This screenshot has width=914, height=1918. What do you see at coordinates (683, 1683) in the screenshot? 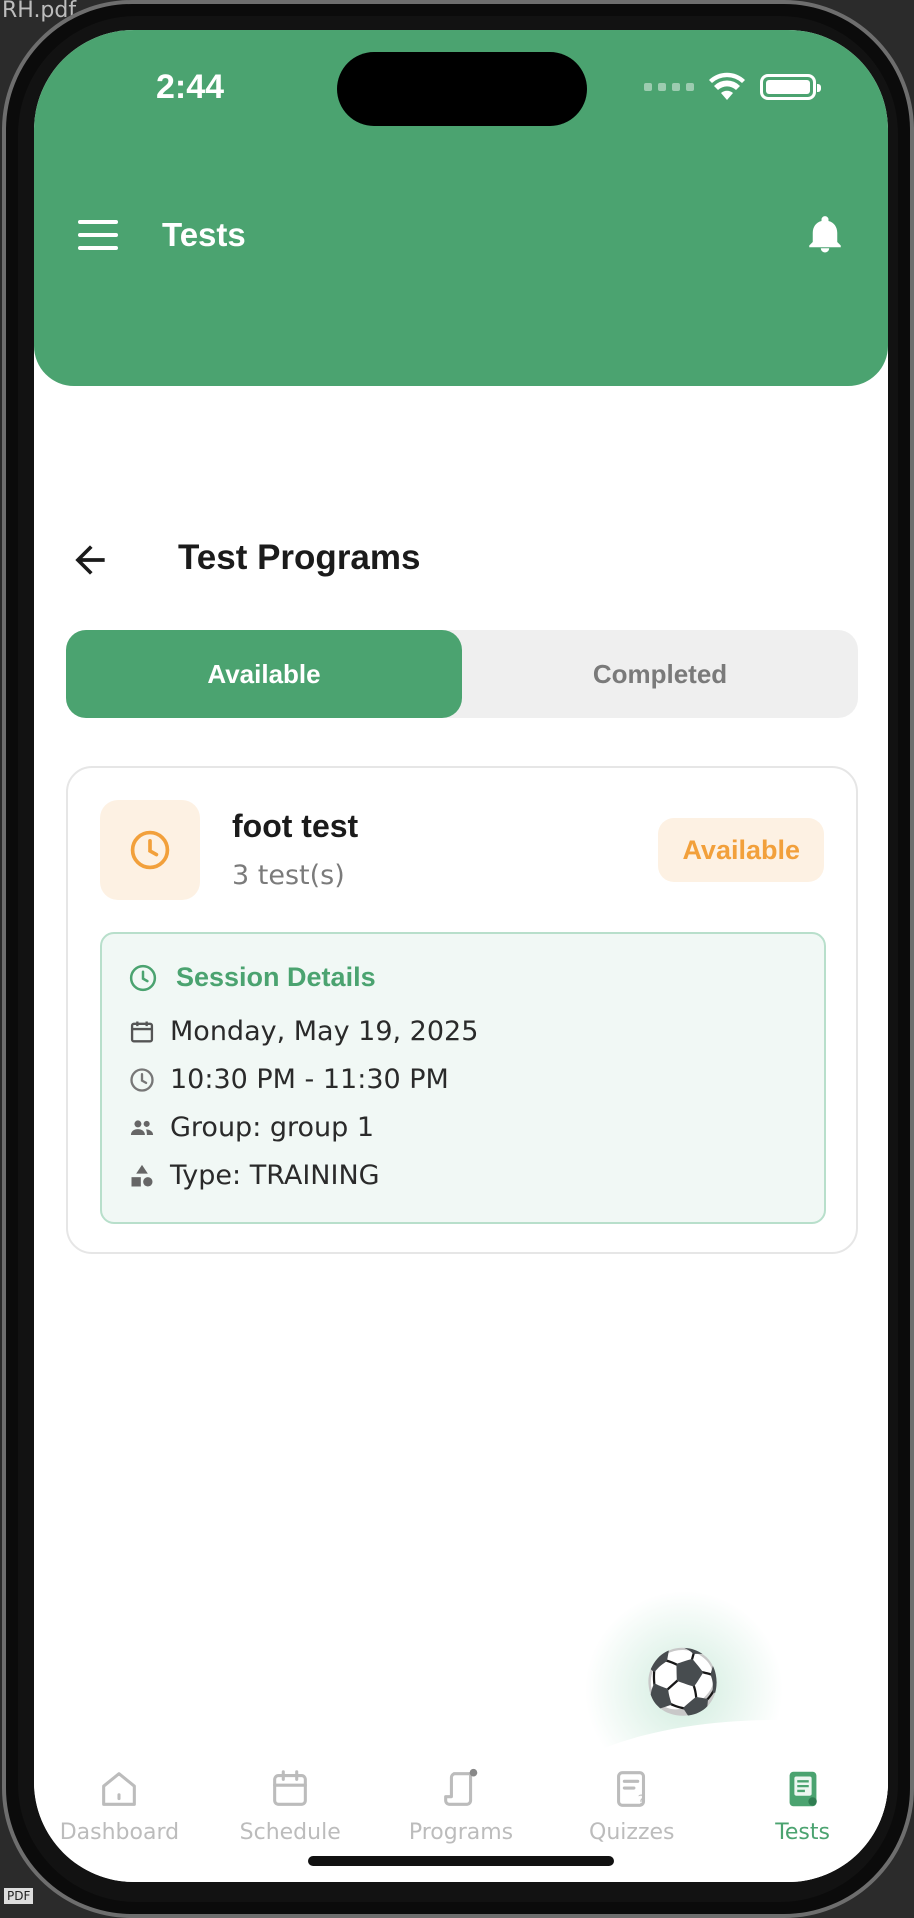
I see `soccer-ball-icon: ⚽` at bounding box center [683, 1683].